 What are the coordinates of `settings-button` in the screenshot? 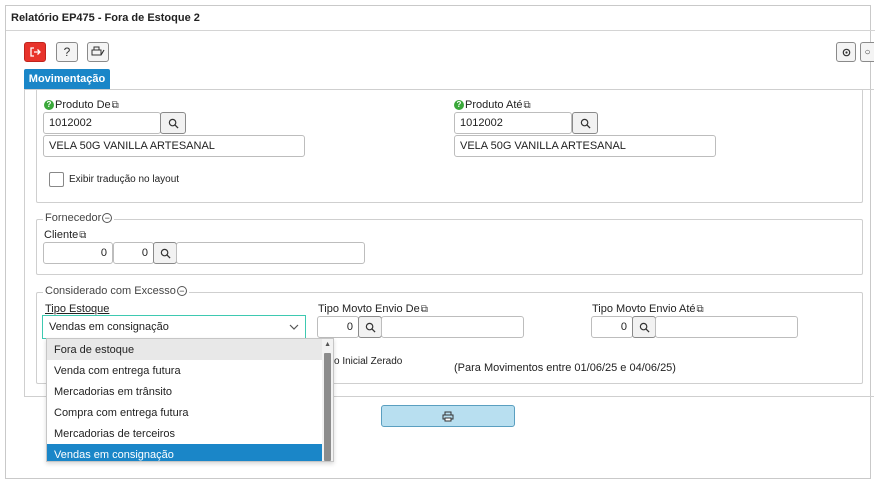 It's located at (846, 52).